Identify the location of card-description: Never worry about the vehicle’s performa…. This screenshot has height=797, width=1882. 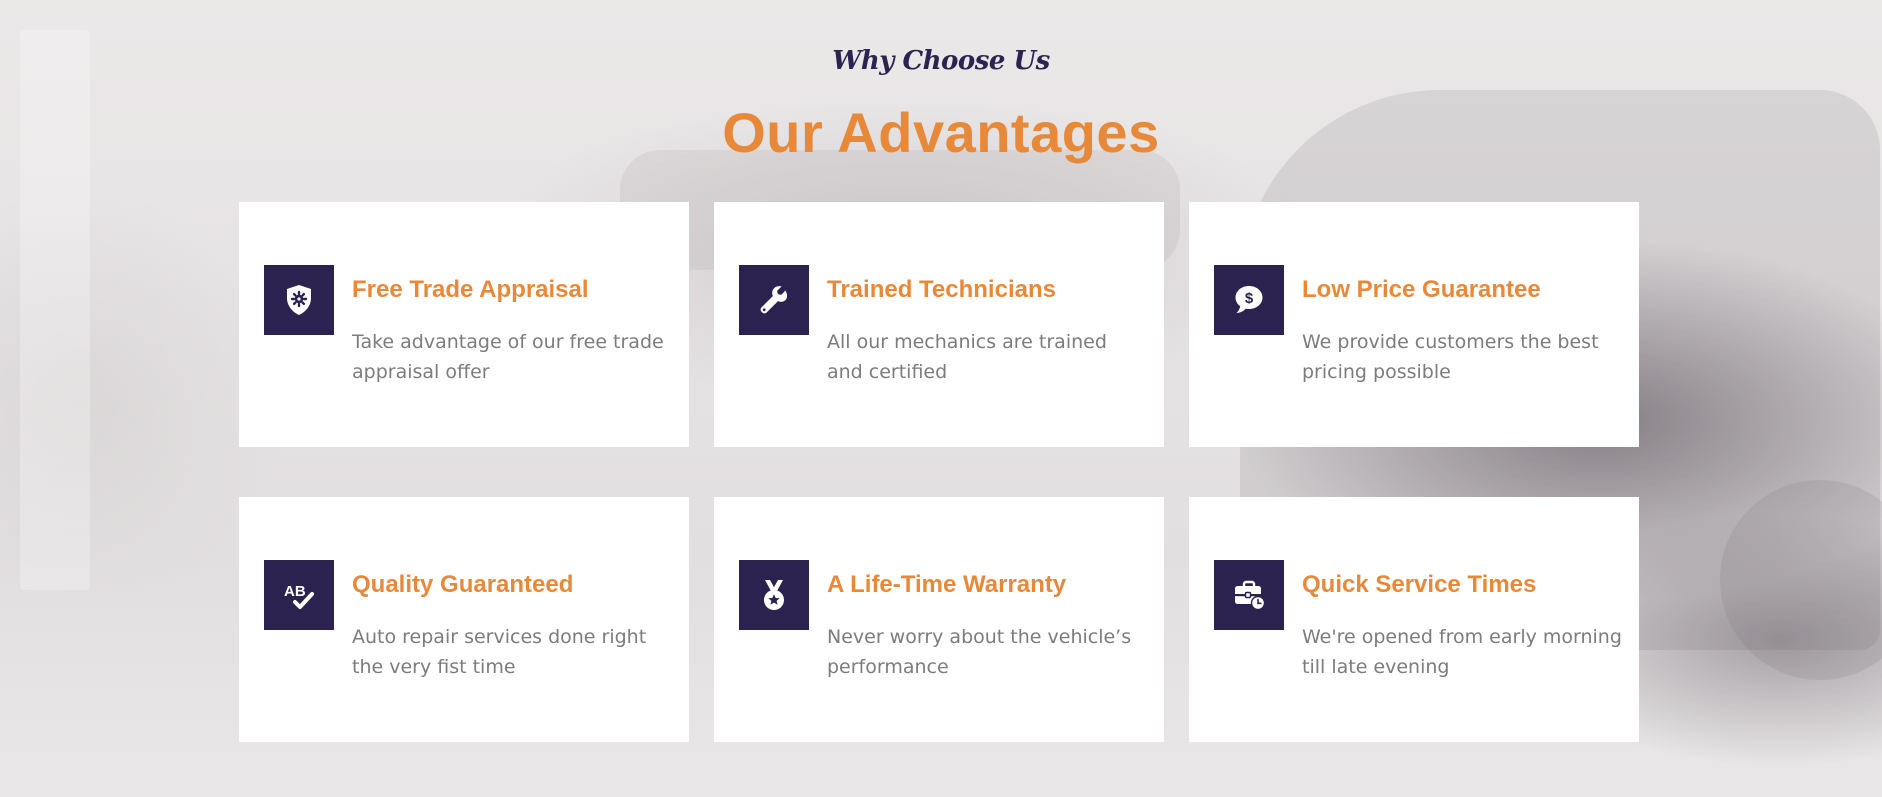
(979, 652).